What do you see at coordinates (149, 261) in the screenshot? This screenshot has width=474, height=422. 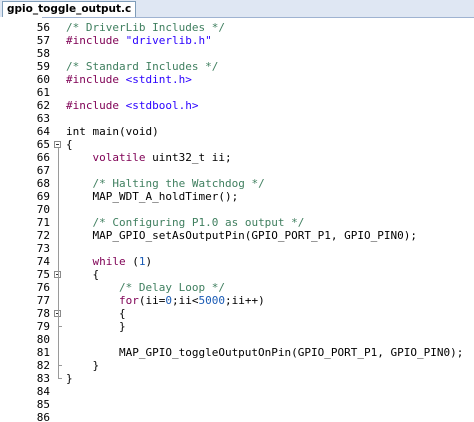 I see `code-token: )` at bounding box center [149, 261].